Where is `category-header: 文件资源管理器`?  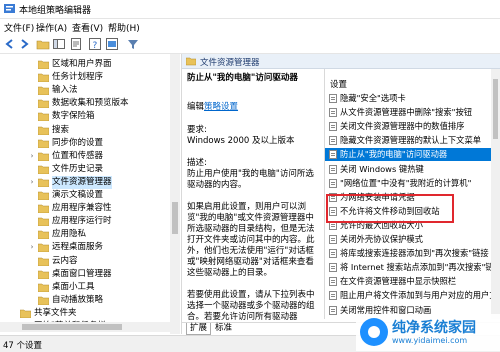
category-header: 文件资源管理器 is located at coordinates (341, 61).